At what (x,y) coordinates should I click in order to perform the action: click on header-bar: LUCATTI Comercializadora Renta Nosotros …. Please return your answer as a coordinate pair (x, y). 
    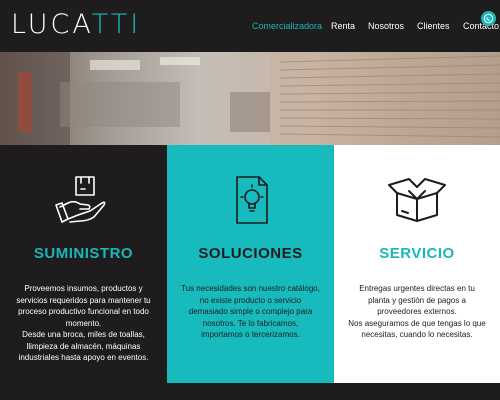
    Looking at the image, I should click on (250, 26).